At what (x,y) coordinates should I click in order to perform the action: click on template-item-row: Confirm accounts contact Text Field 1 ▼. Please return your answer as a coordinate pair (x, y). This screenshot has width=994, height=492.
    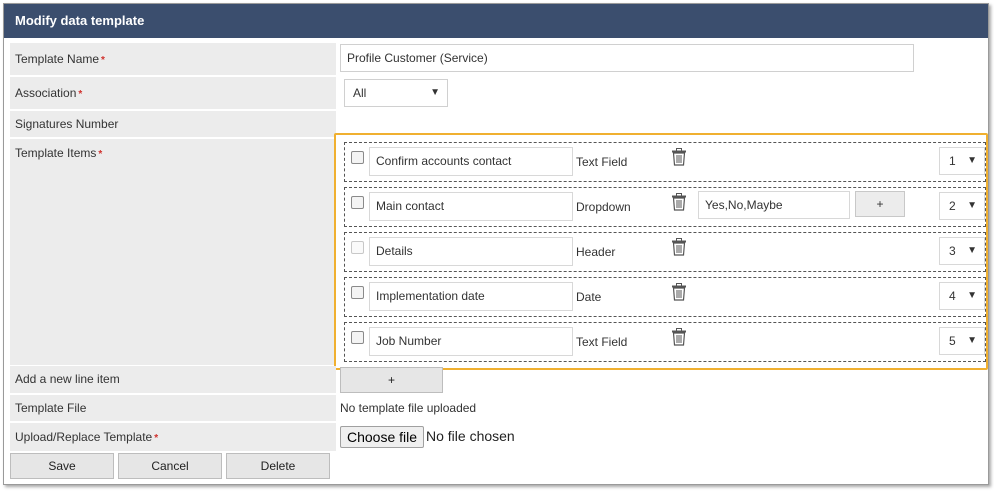
    Looking at the image, I should click on (665, 162).